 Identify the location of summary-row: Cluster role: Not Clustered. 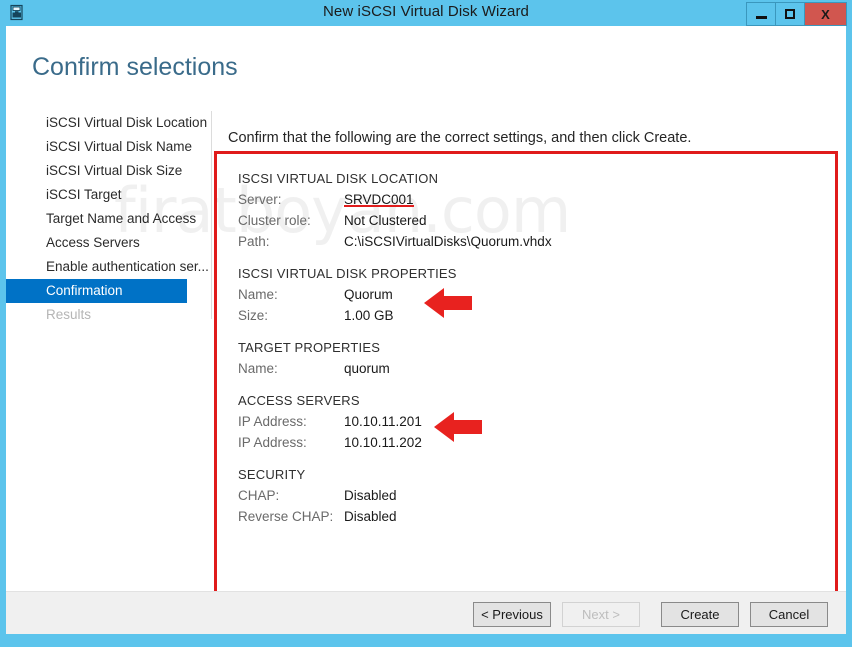
(518, 220).